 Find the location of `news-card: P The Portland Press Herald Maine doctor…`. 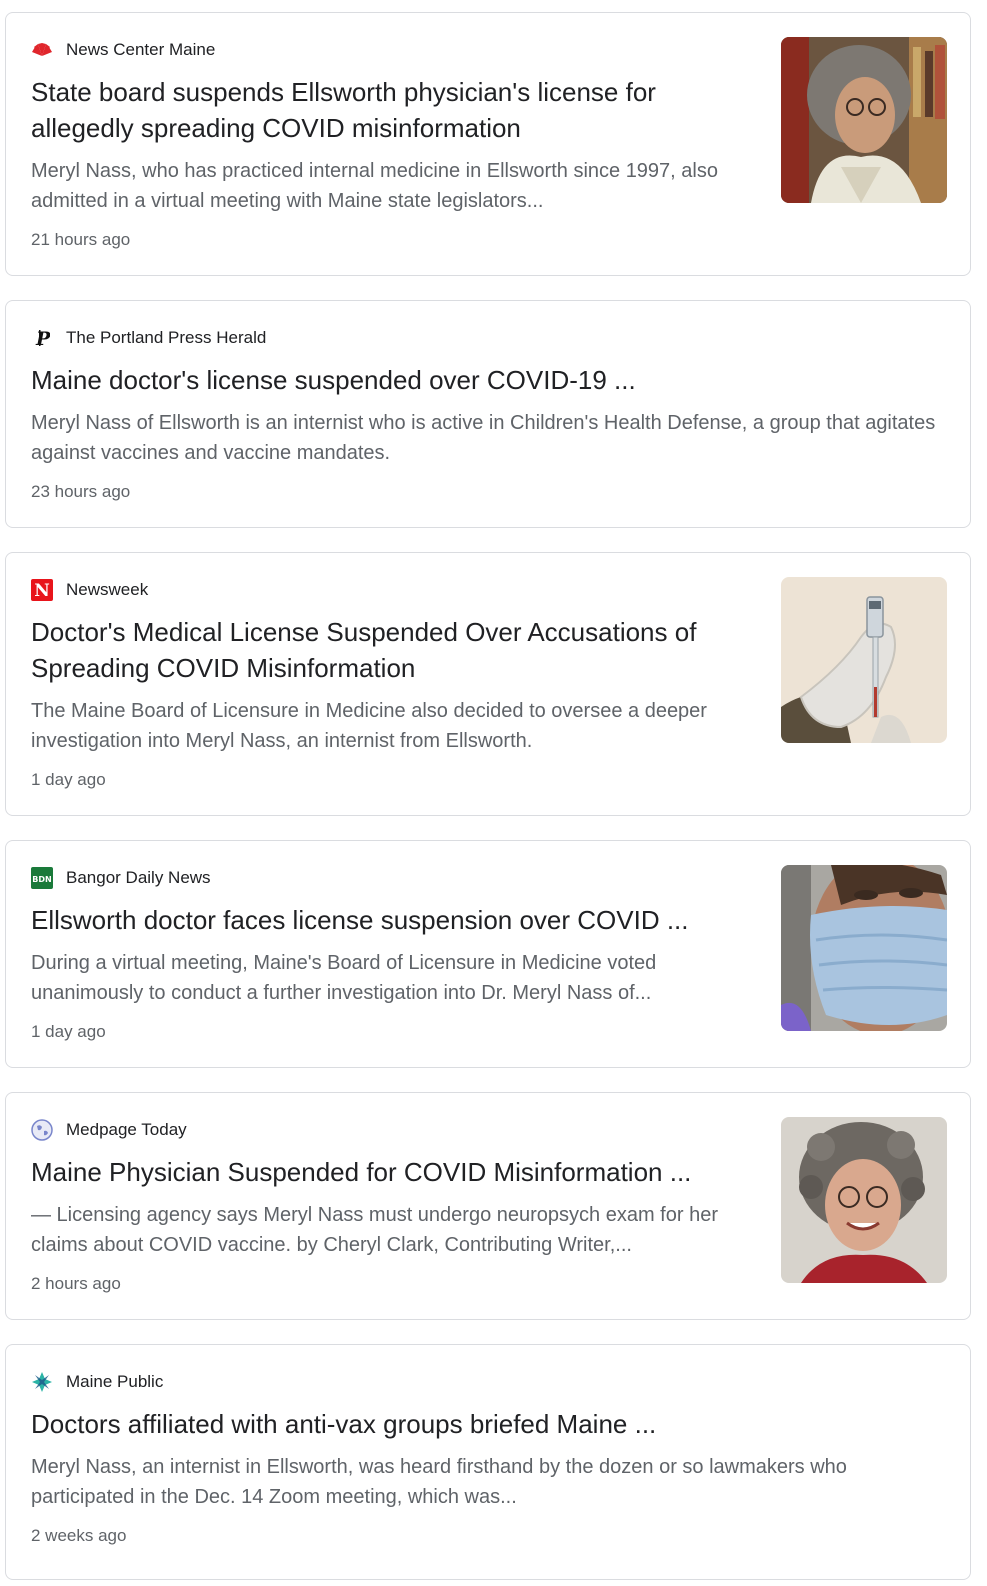

news-card: P The Portland Press Herald Maine doctor… is located at coordinates (488, 414).